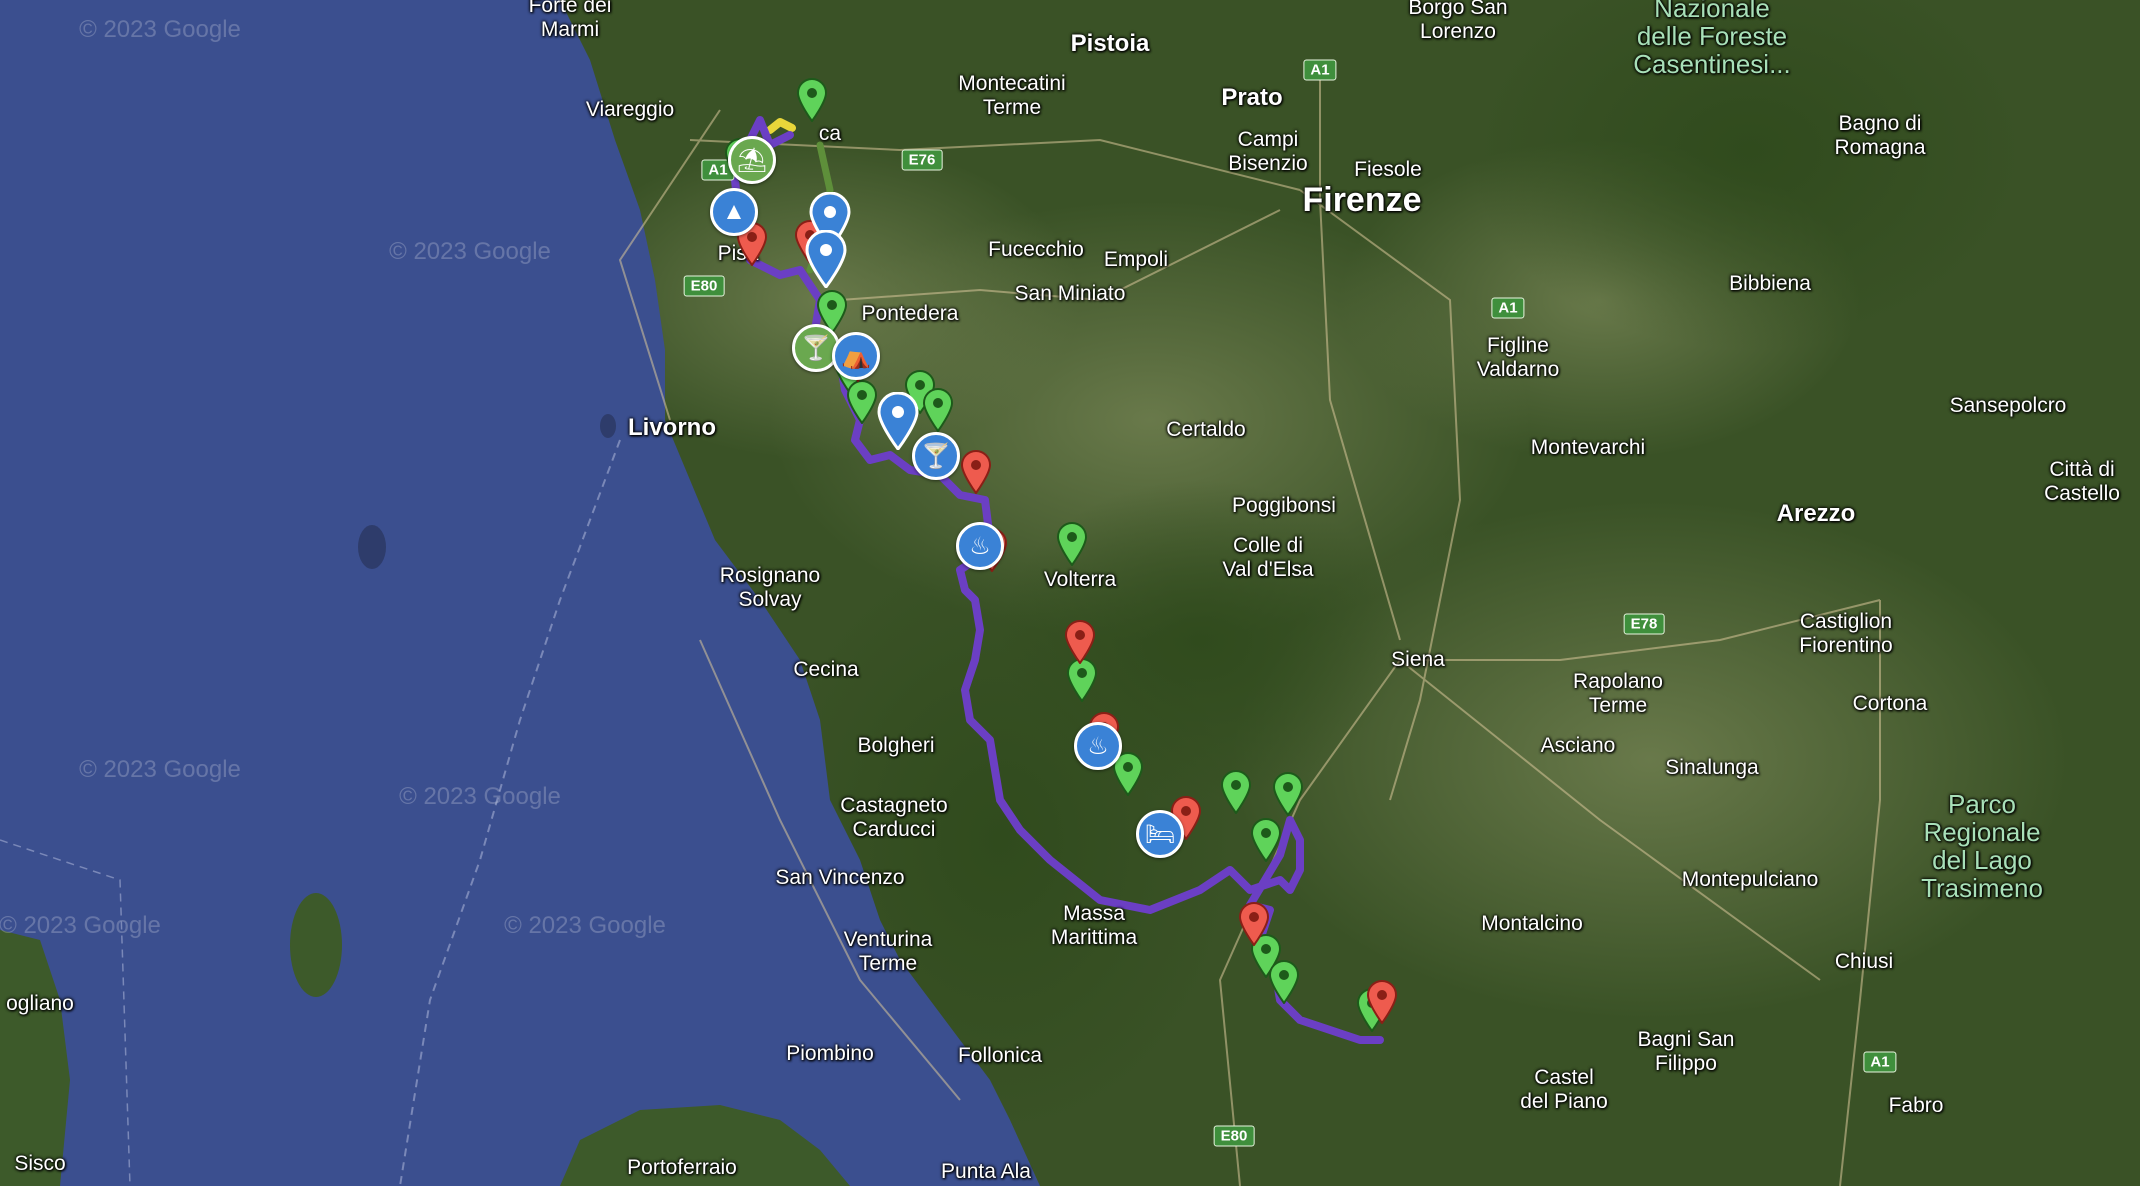 The height and width of the screenshot is (1186, 2140). Describe the element at coordinates (1686, 1051) in the screenshot. I see `place-label-bagni-san-filippo: Bagni San Filippo` at that location.